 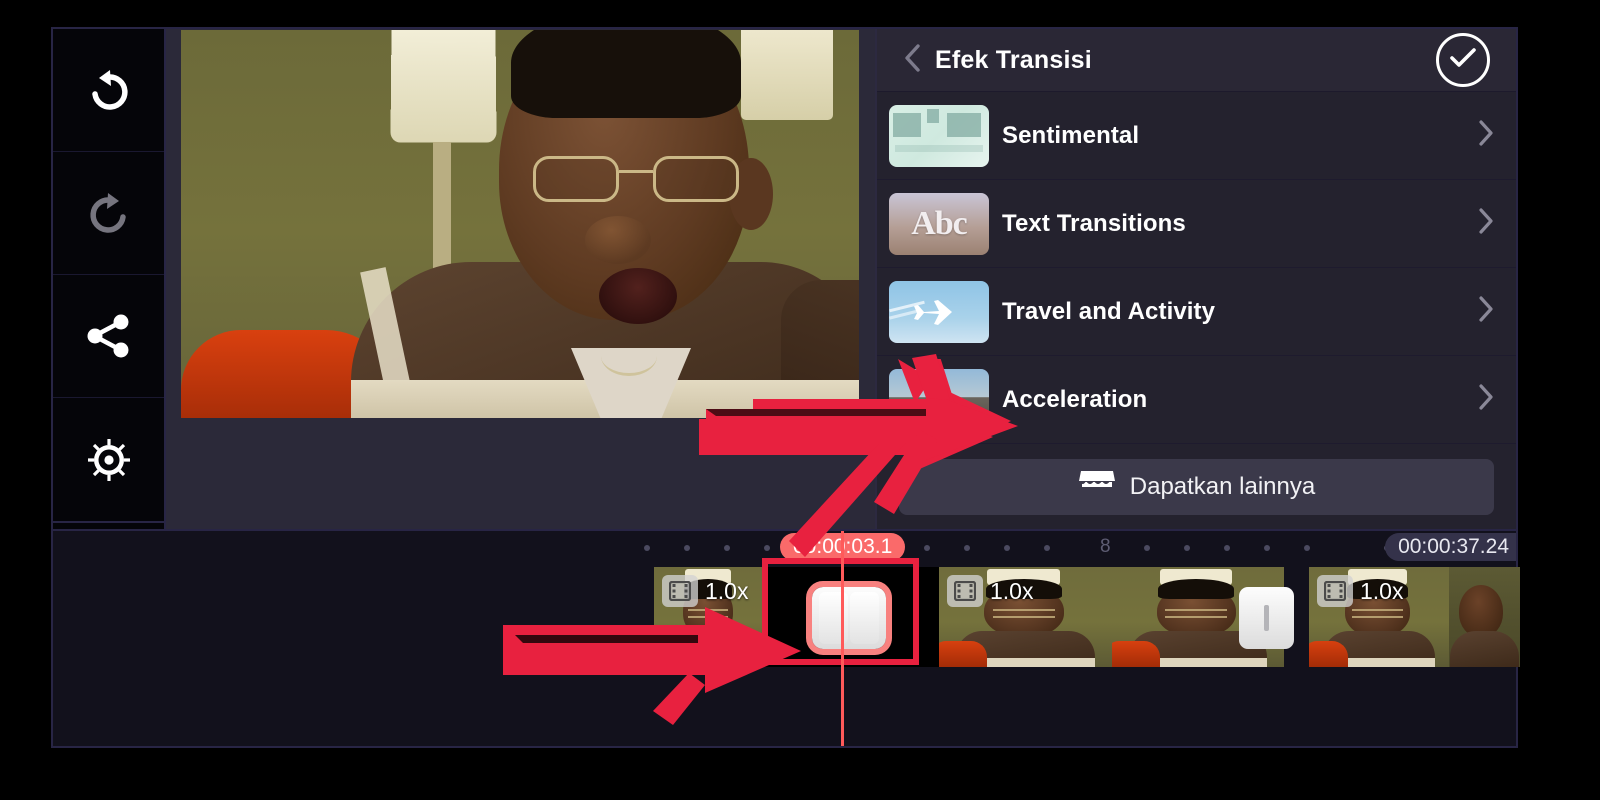 What do you see at coordinates (939, 311) in the screenshot?
I see `airplane-thumb` at bounding box center [939, 311].